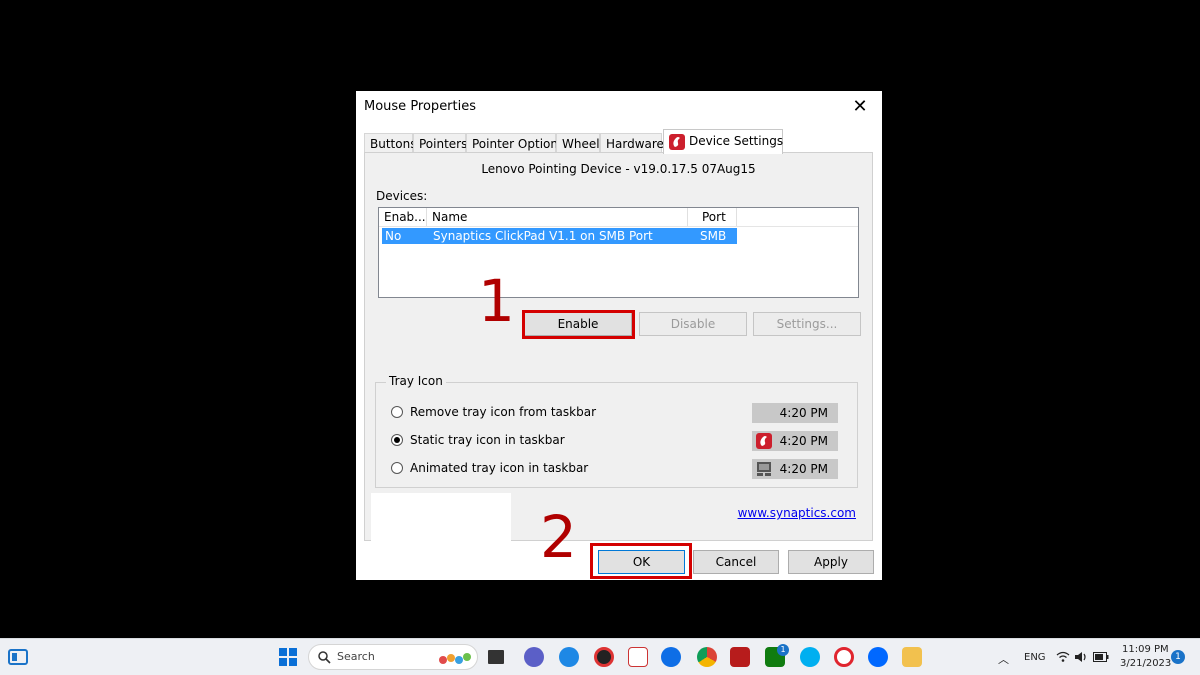 This screenshot has height=675, width=1200. I want to click on tray-preview-none: 4:20 PM, so click(795, 413).